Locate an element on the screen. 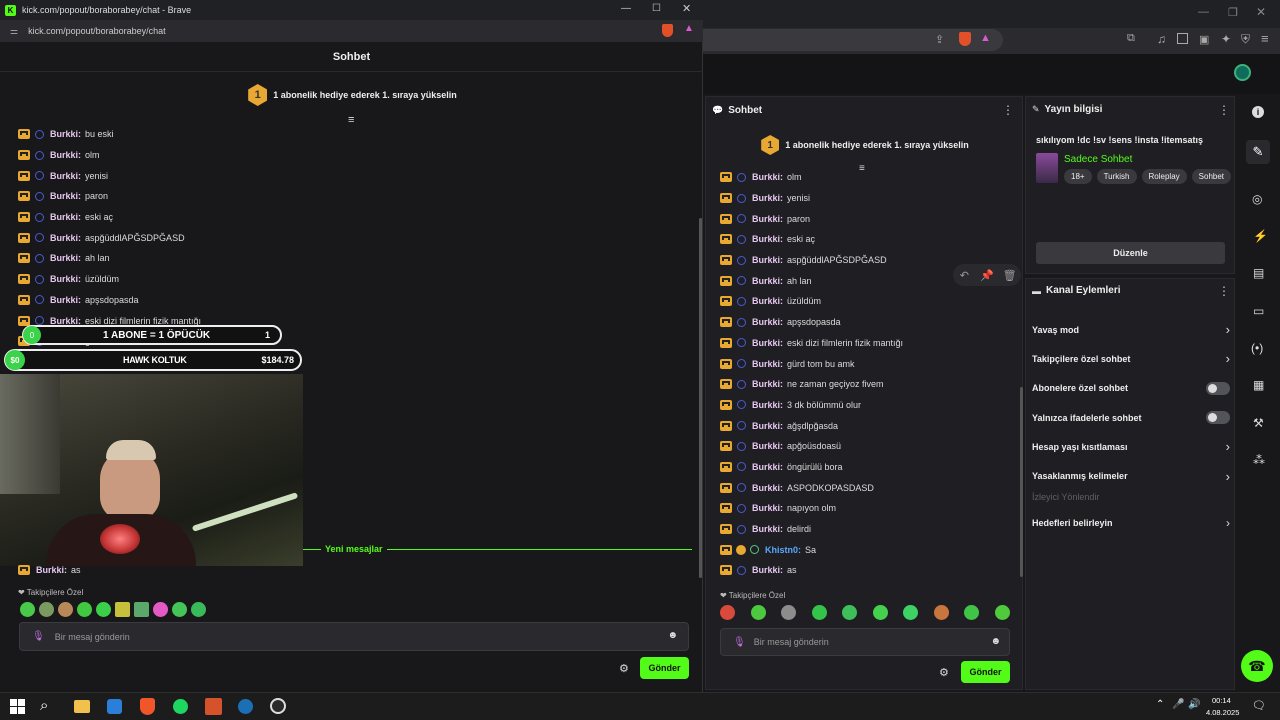  search-icon: ⌕ is located at coordinates (44, 705).